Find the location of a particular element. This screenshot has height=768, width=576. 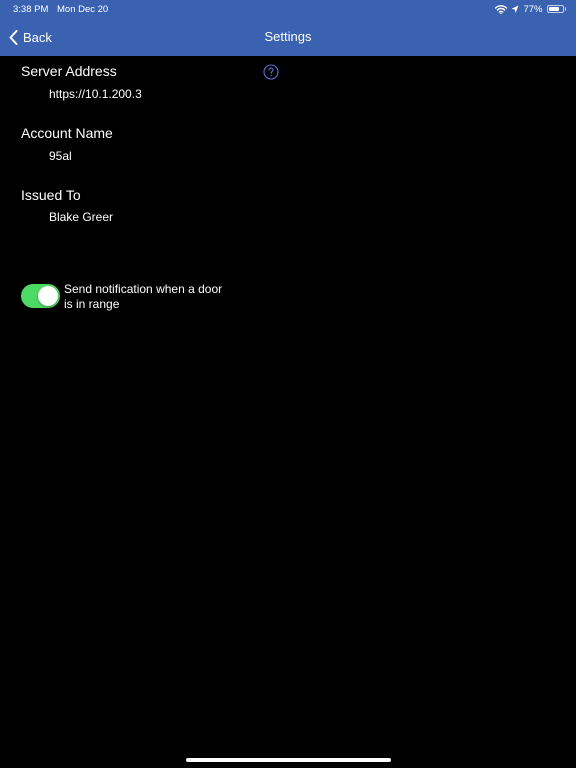

question-circle-icon is located at coordinates (271, 72).